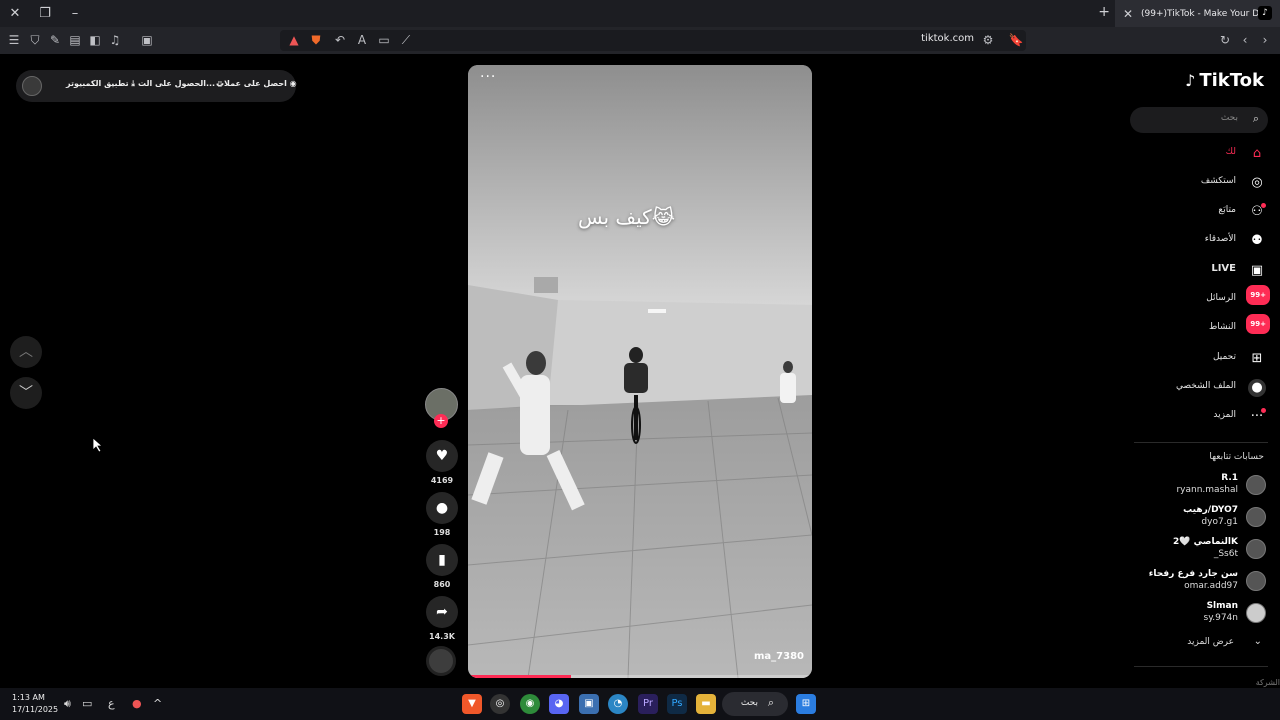 This screenshot has width=1280, height=720. I want to click on followed-account: رهيب/DYO7 dyo7.g1, so click(1196, 518).